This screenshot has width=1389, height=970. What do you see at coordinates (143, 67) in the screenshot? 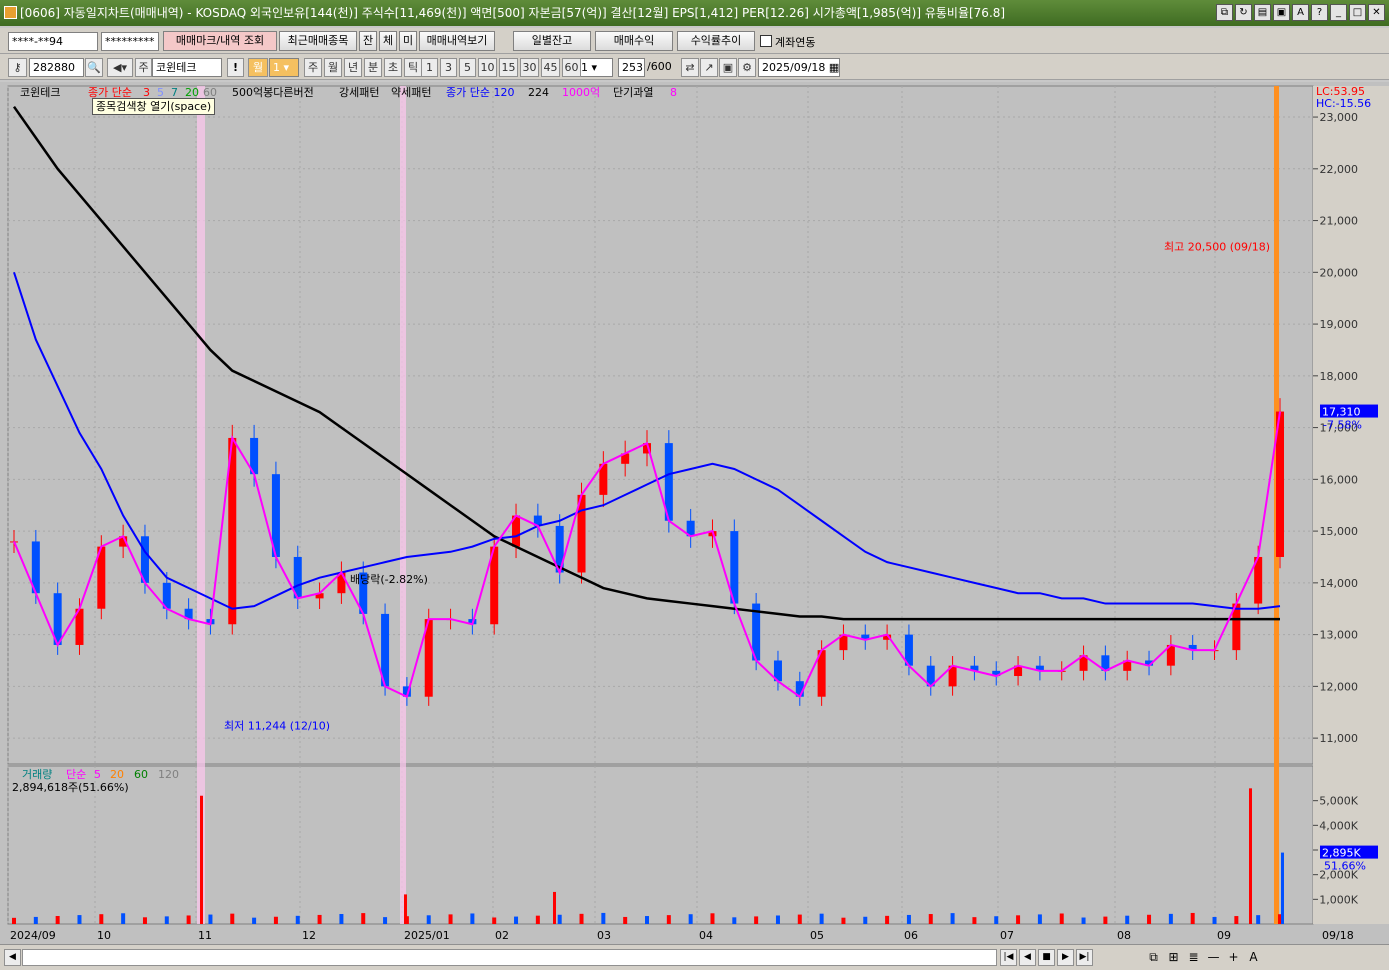
I see `market-prefix: 주` at bounding box center [143, 67].